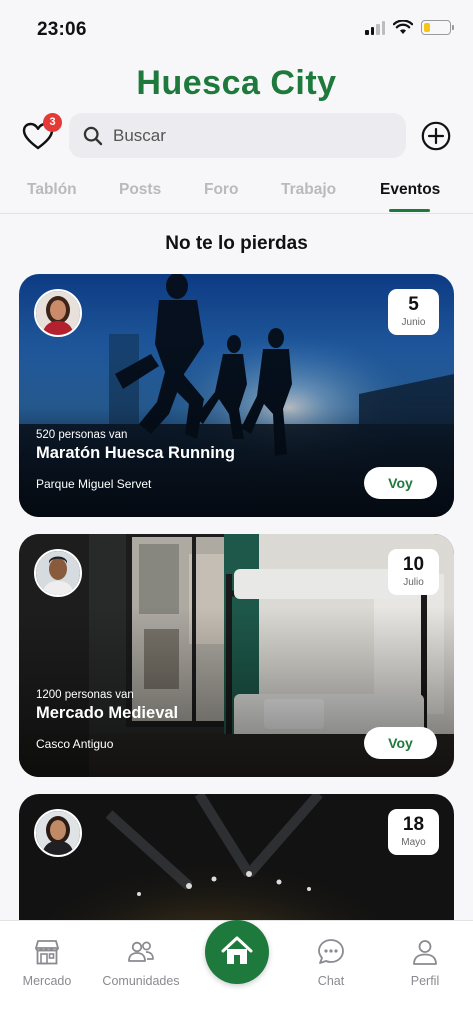  I want to click on event-day: 5, so click(413, 304).